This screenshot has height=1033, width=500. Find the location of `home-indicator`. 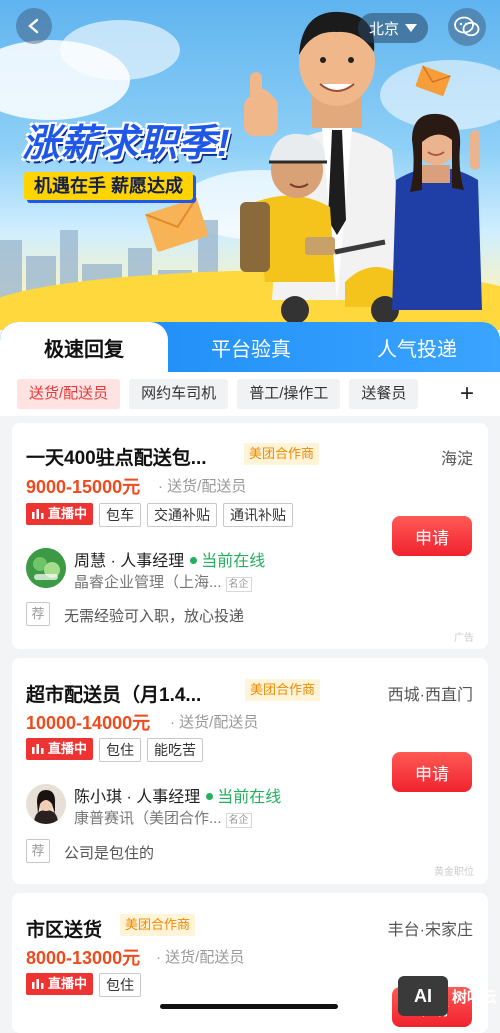

home-indicator is located at coordinates (249, 1006).